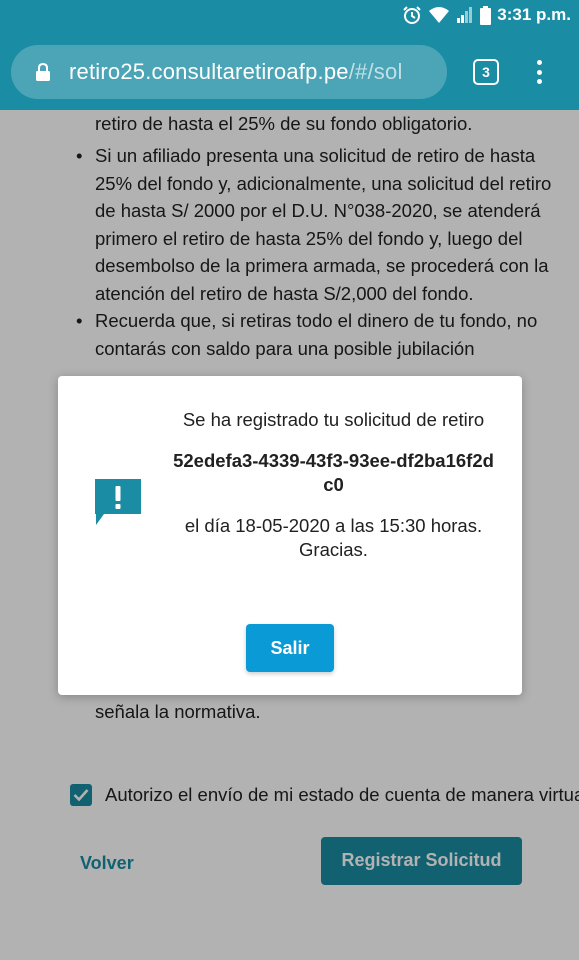 The width and height of the screenshot is (579, 960). What do you see at coordinates (333, 472) in the screenshot?
I see `request-code: 52edefa3-4339-43f3-93ee-df2ba16f2dc0` at bounding box center [333, 472].